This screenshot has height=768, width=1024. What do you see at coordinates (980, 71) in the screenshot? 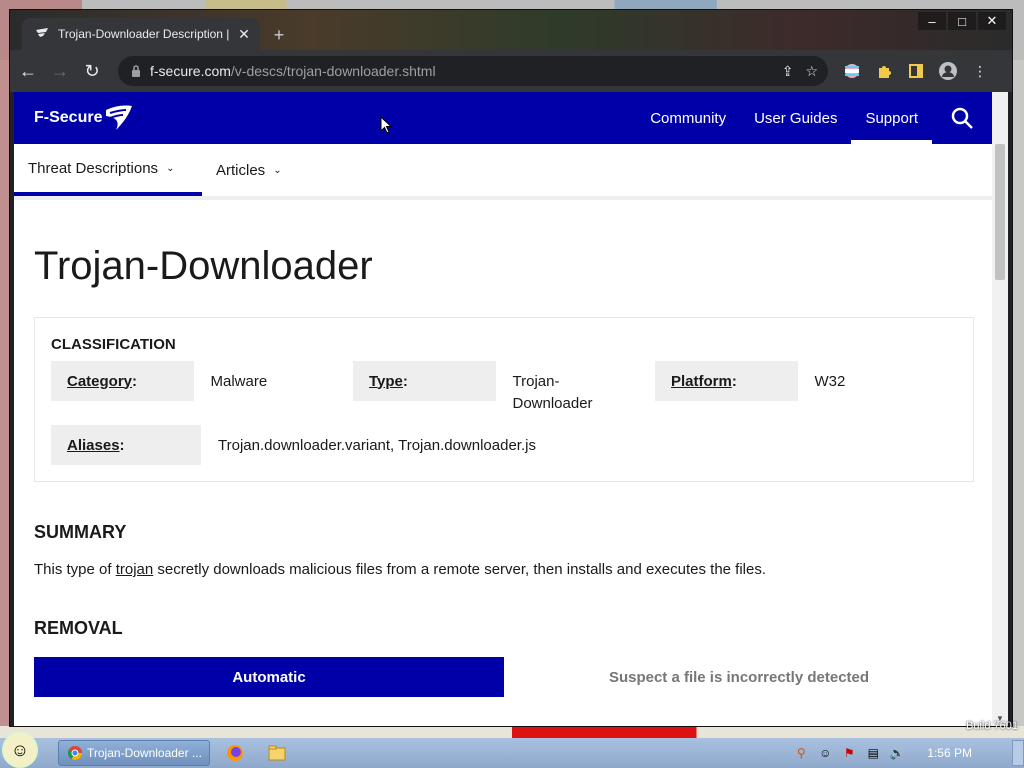
I see `menu-kebab-icon: ⋮` at bounding box center [980, 71].